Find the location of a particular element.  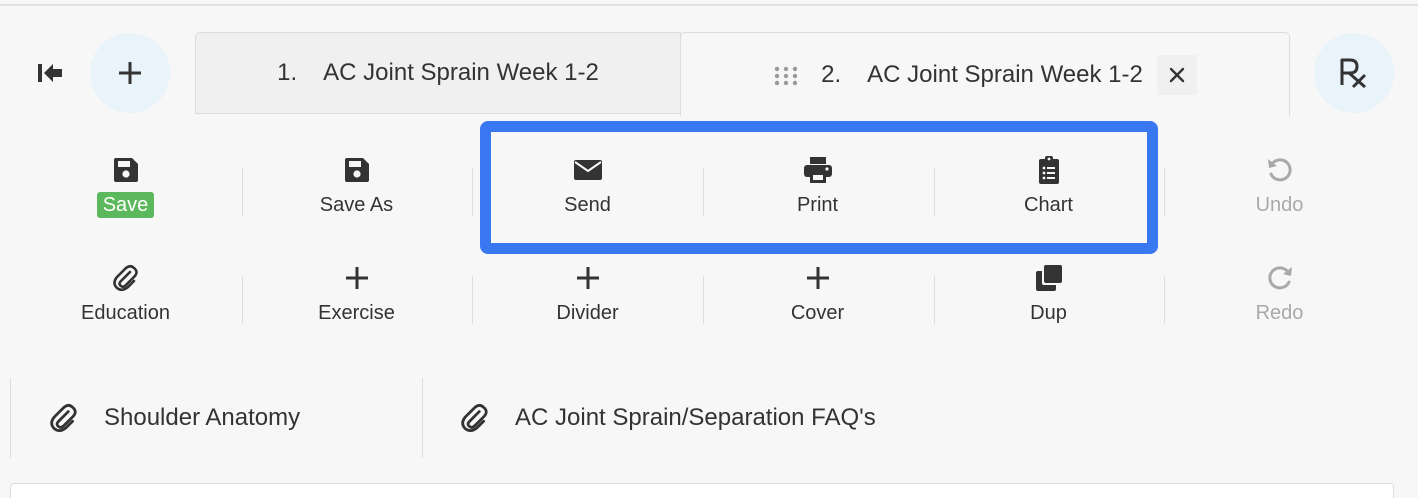

undo-label: Undo is located at coordinates (1279, 205).